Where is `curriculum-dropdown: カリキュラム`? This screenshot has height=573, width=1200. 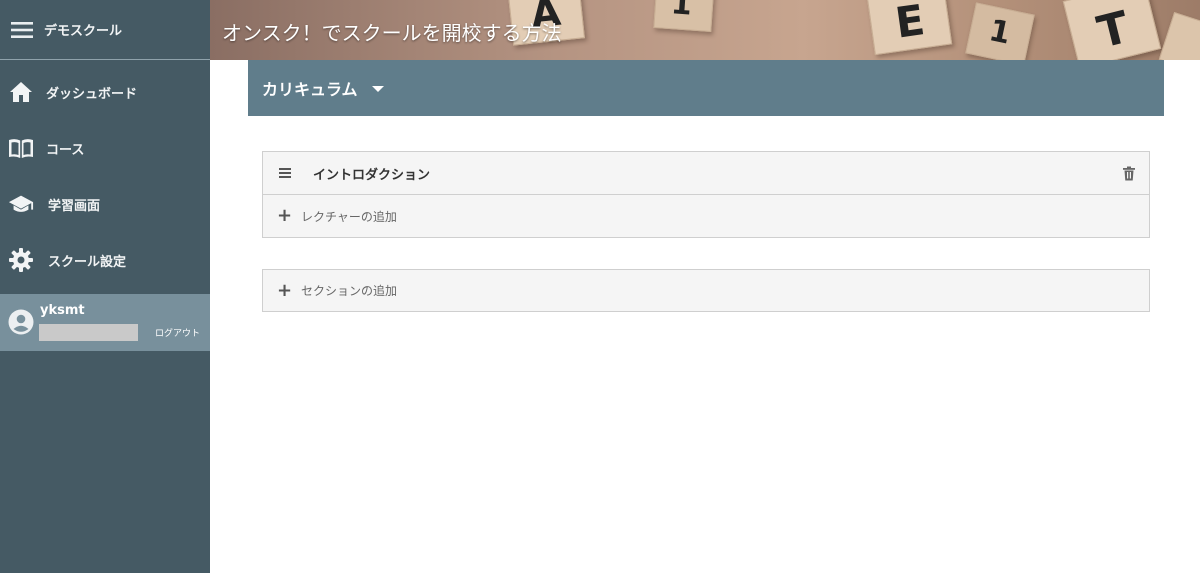 curriculum-dropdown: カリキュラム is located at coordinates (706, 88).